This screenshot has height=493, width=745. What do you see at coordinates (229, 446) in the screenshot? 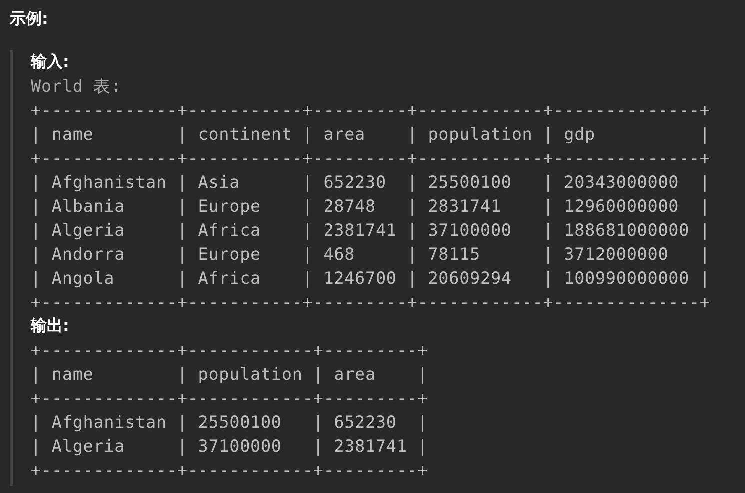
I see `ascii-table-line: | Algeria | 37100000 | 2381741 |` at bounding box center [229, 446].